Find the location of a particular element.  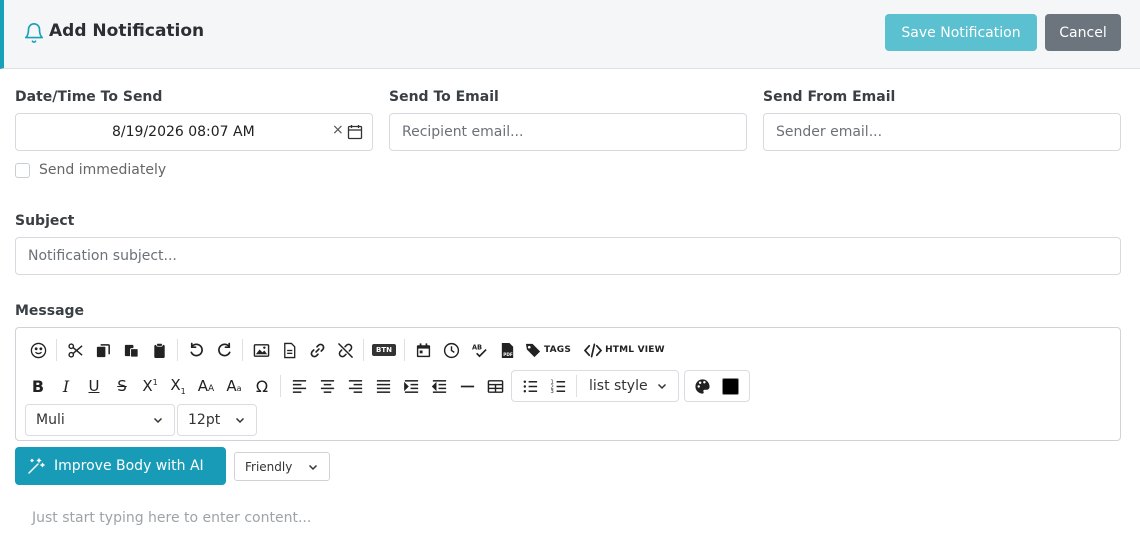

indent-icon is located at coordinates (411, 386).